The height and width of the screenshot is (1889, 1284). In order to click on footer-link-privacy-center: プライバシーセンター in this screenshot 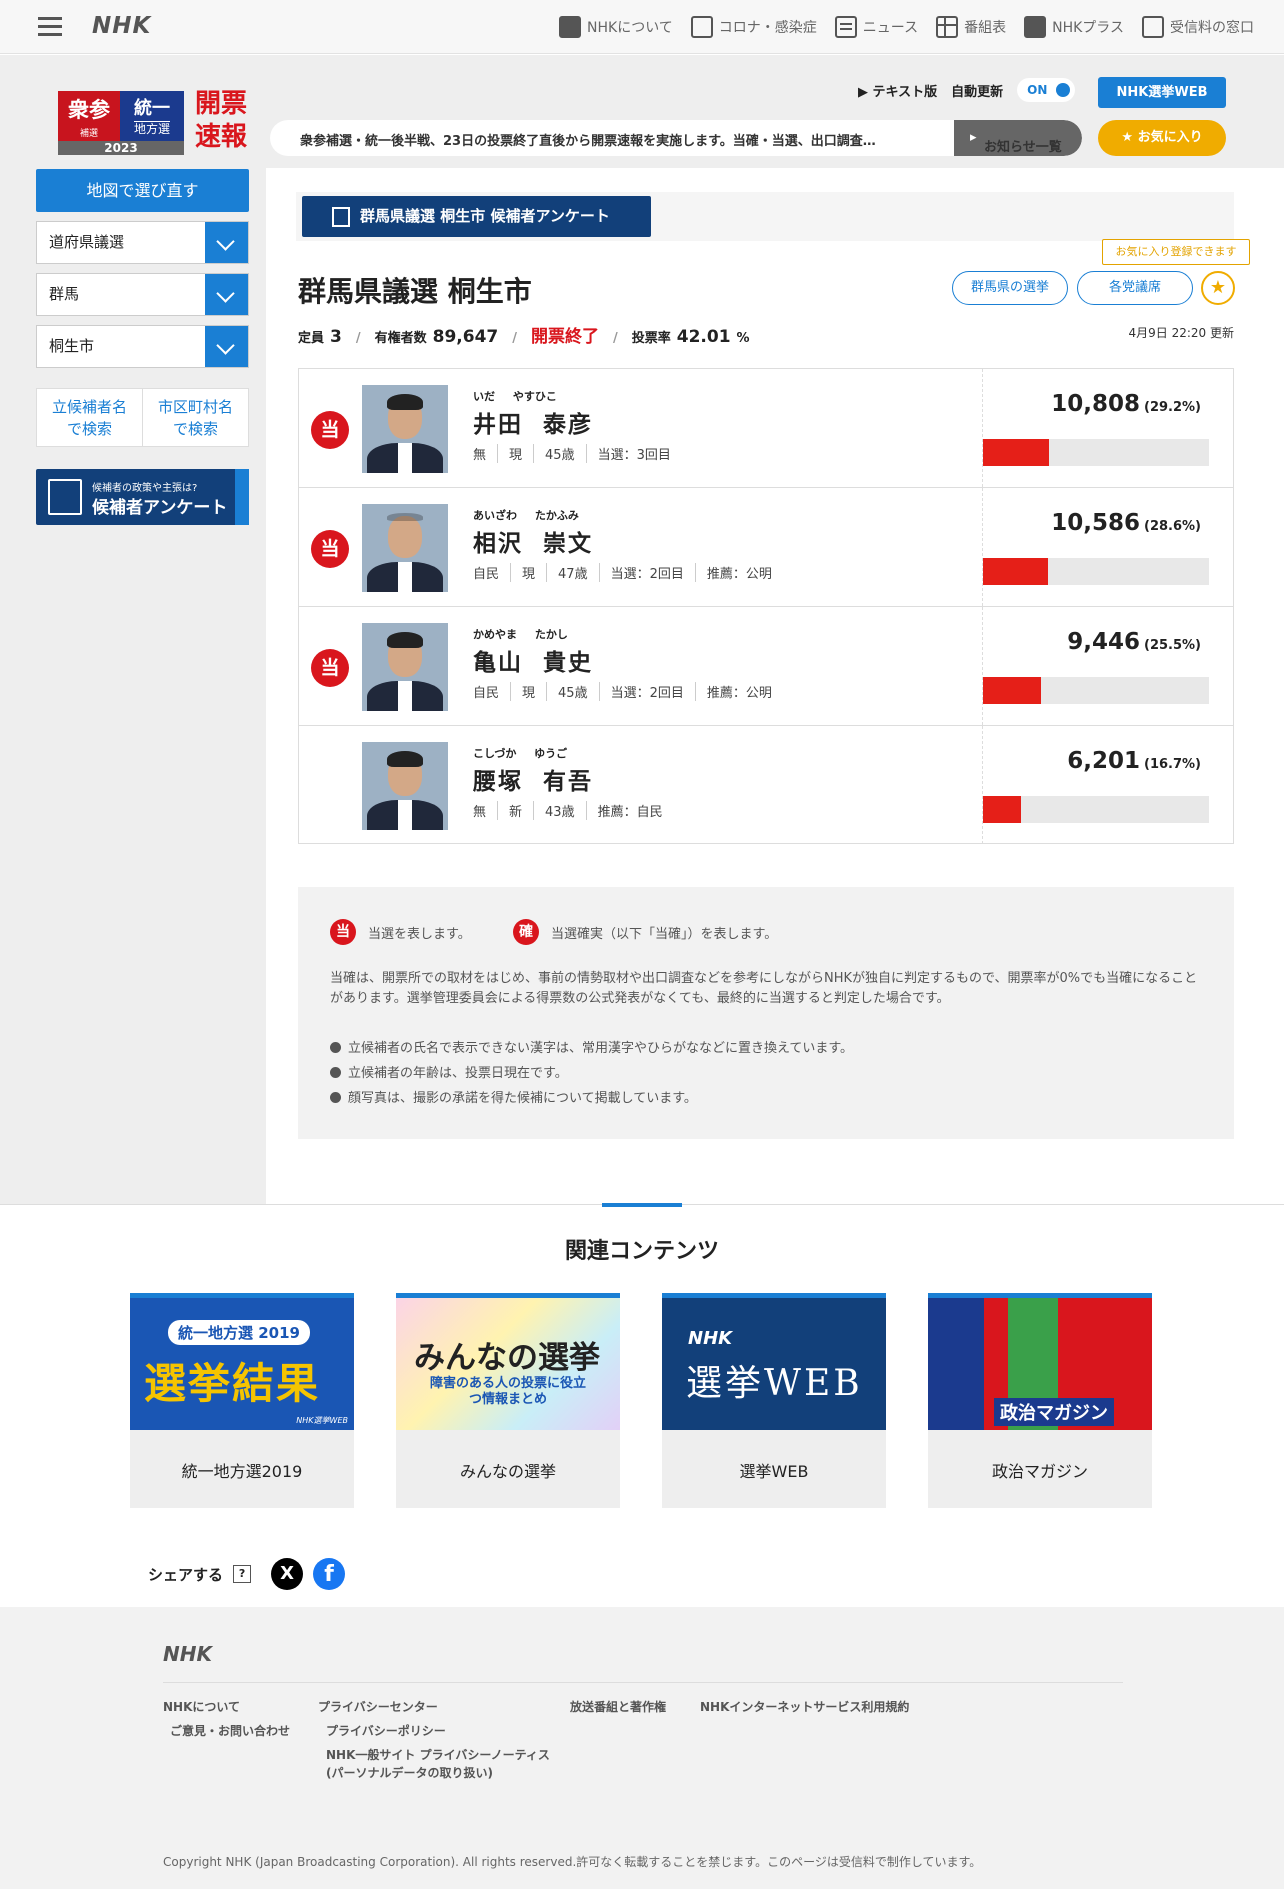, I will do `click(378, 1707)`.